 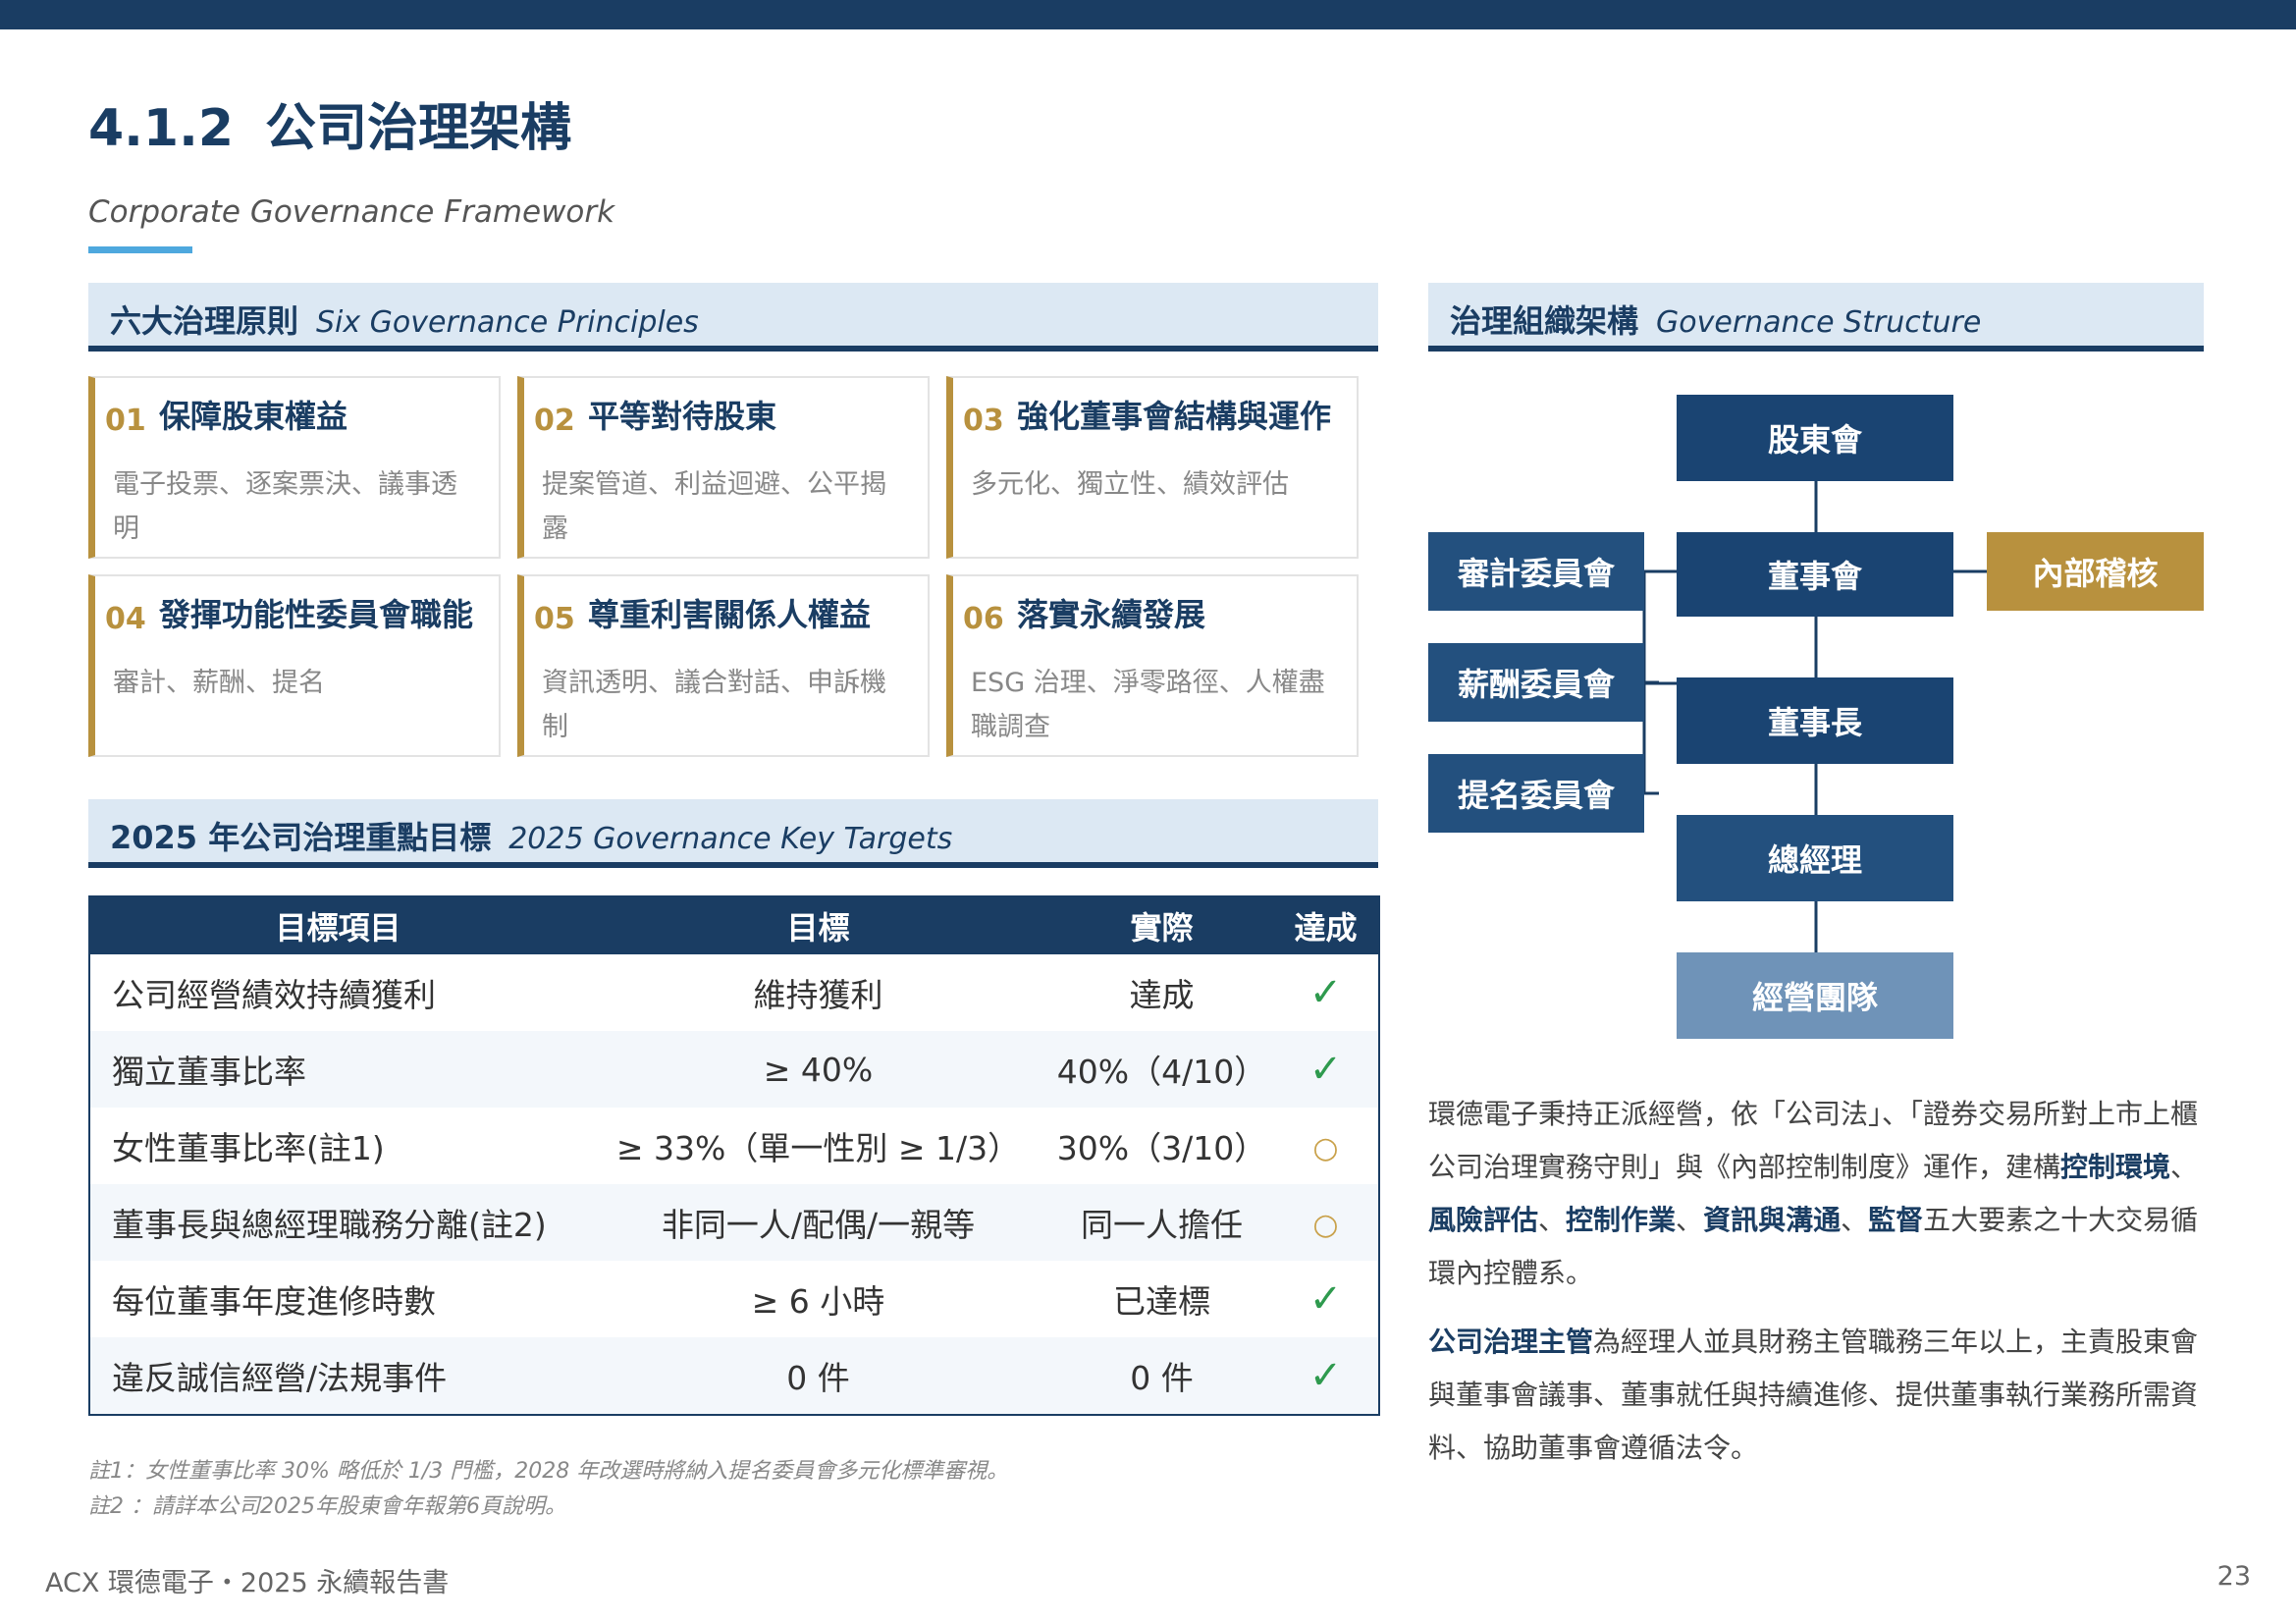 What do you see at coordinates (1815, 995) in the screenshot?
I see `org-management: 經營團隊` at bounding box center [1815, 995].